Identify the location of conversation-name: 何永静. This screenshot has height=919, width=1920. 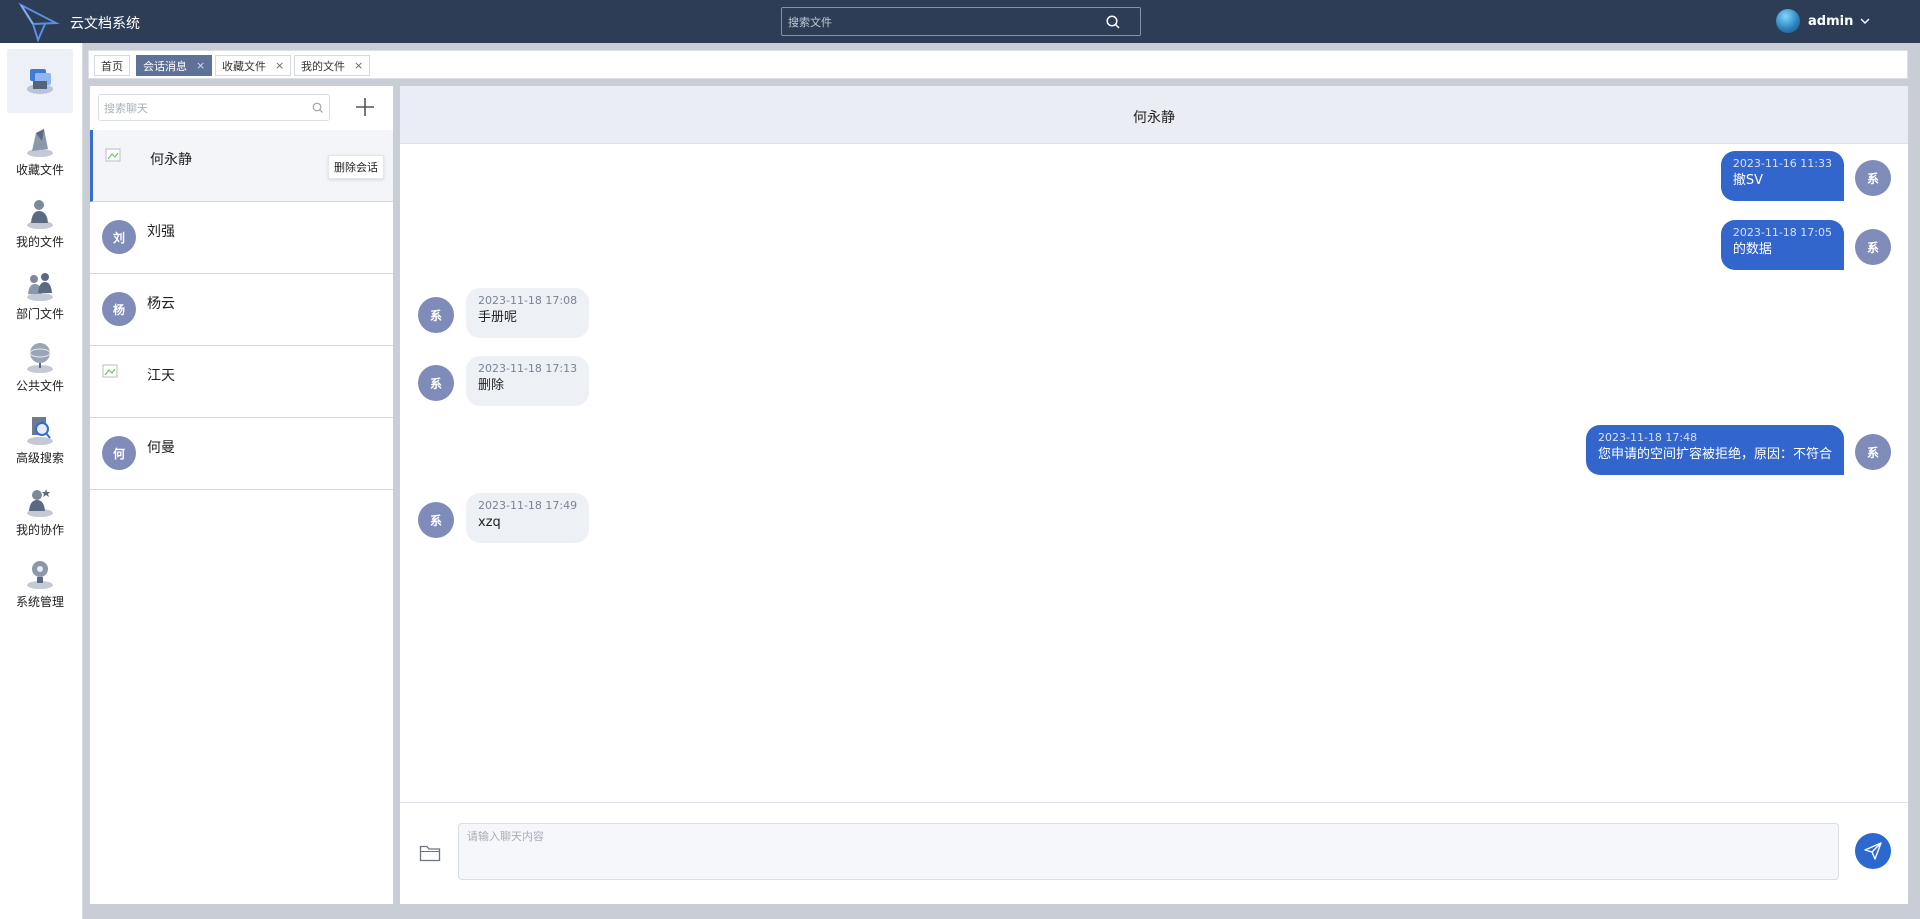
(171, 160).